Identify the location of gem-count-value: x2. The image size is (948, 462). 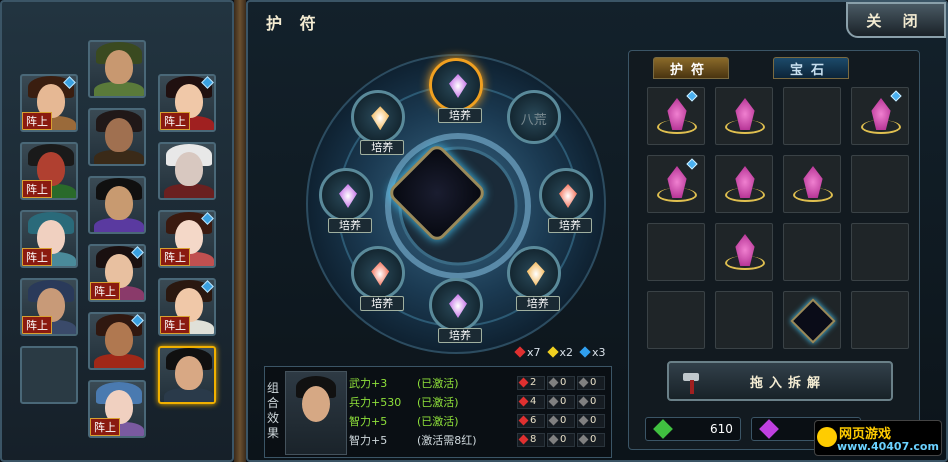
(566, 352).